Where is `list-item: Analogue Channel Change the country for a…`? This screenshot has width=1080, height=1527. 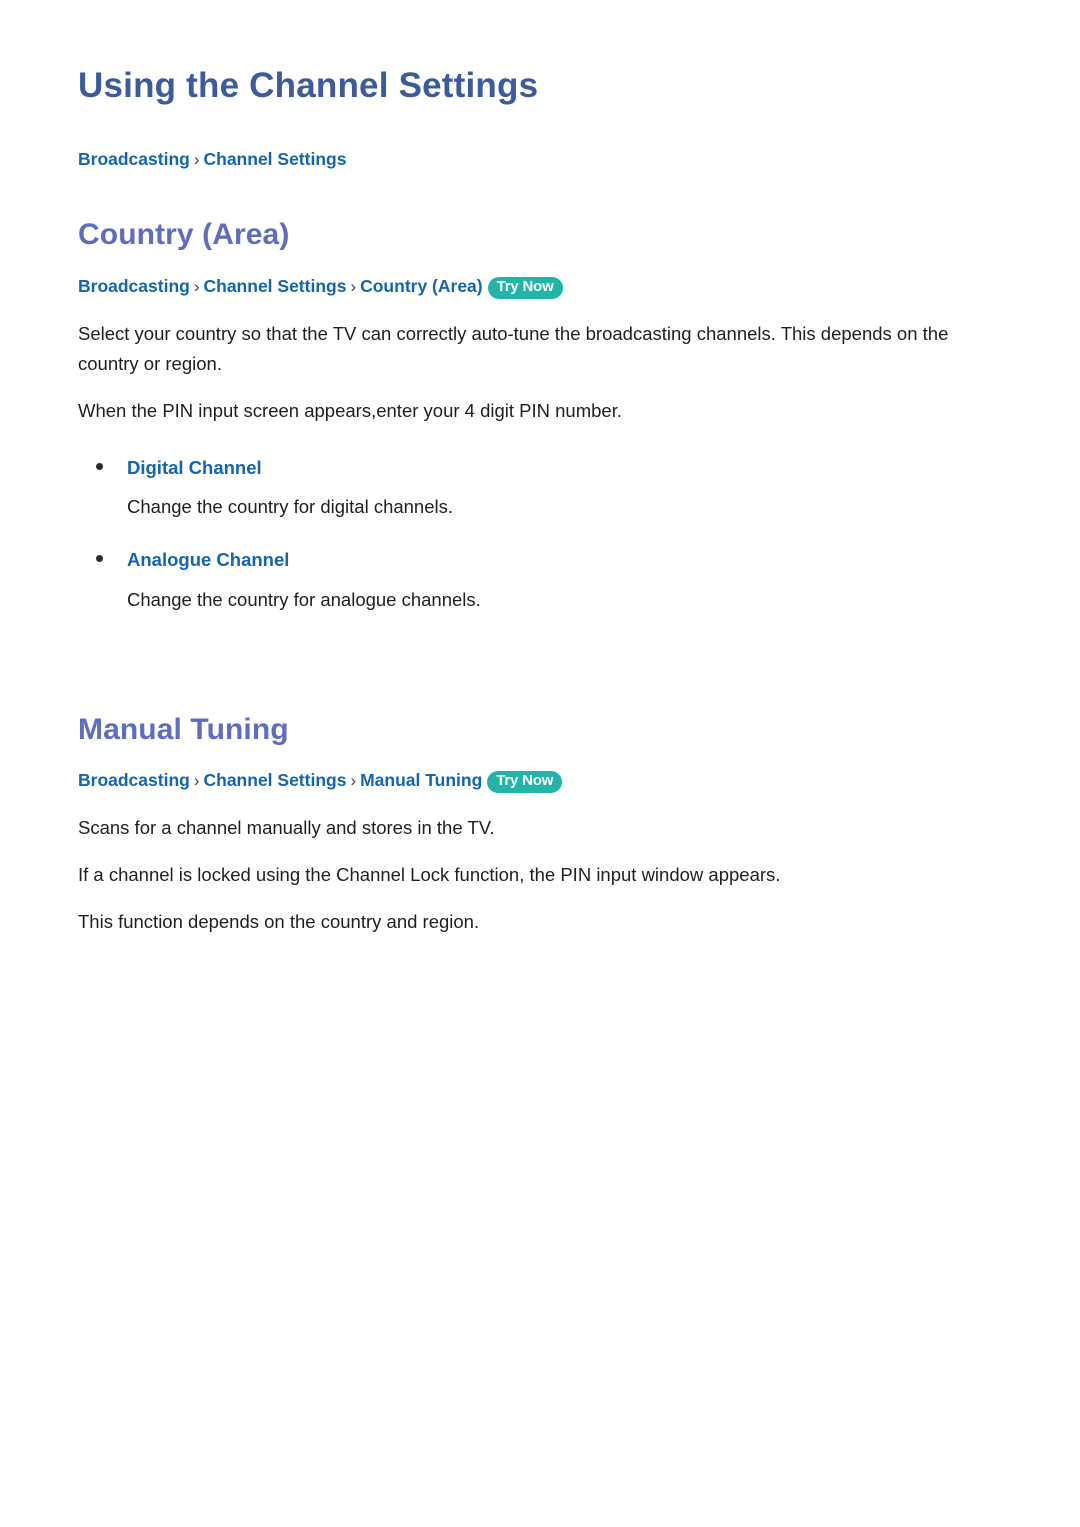 list-item: Analogue Channel Change the country for a… is located at coordinates (540, 581).